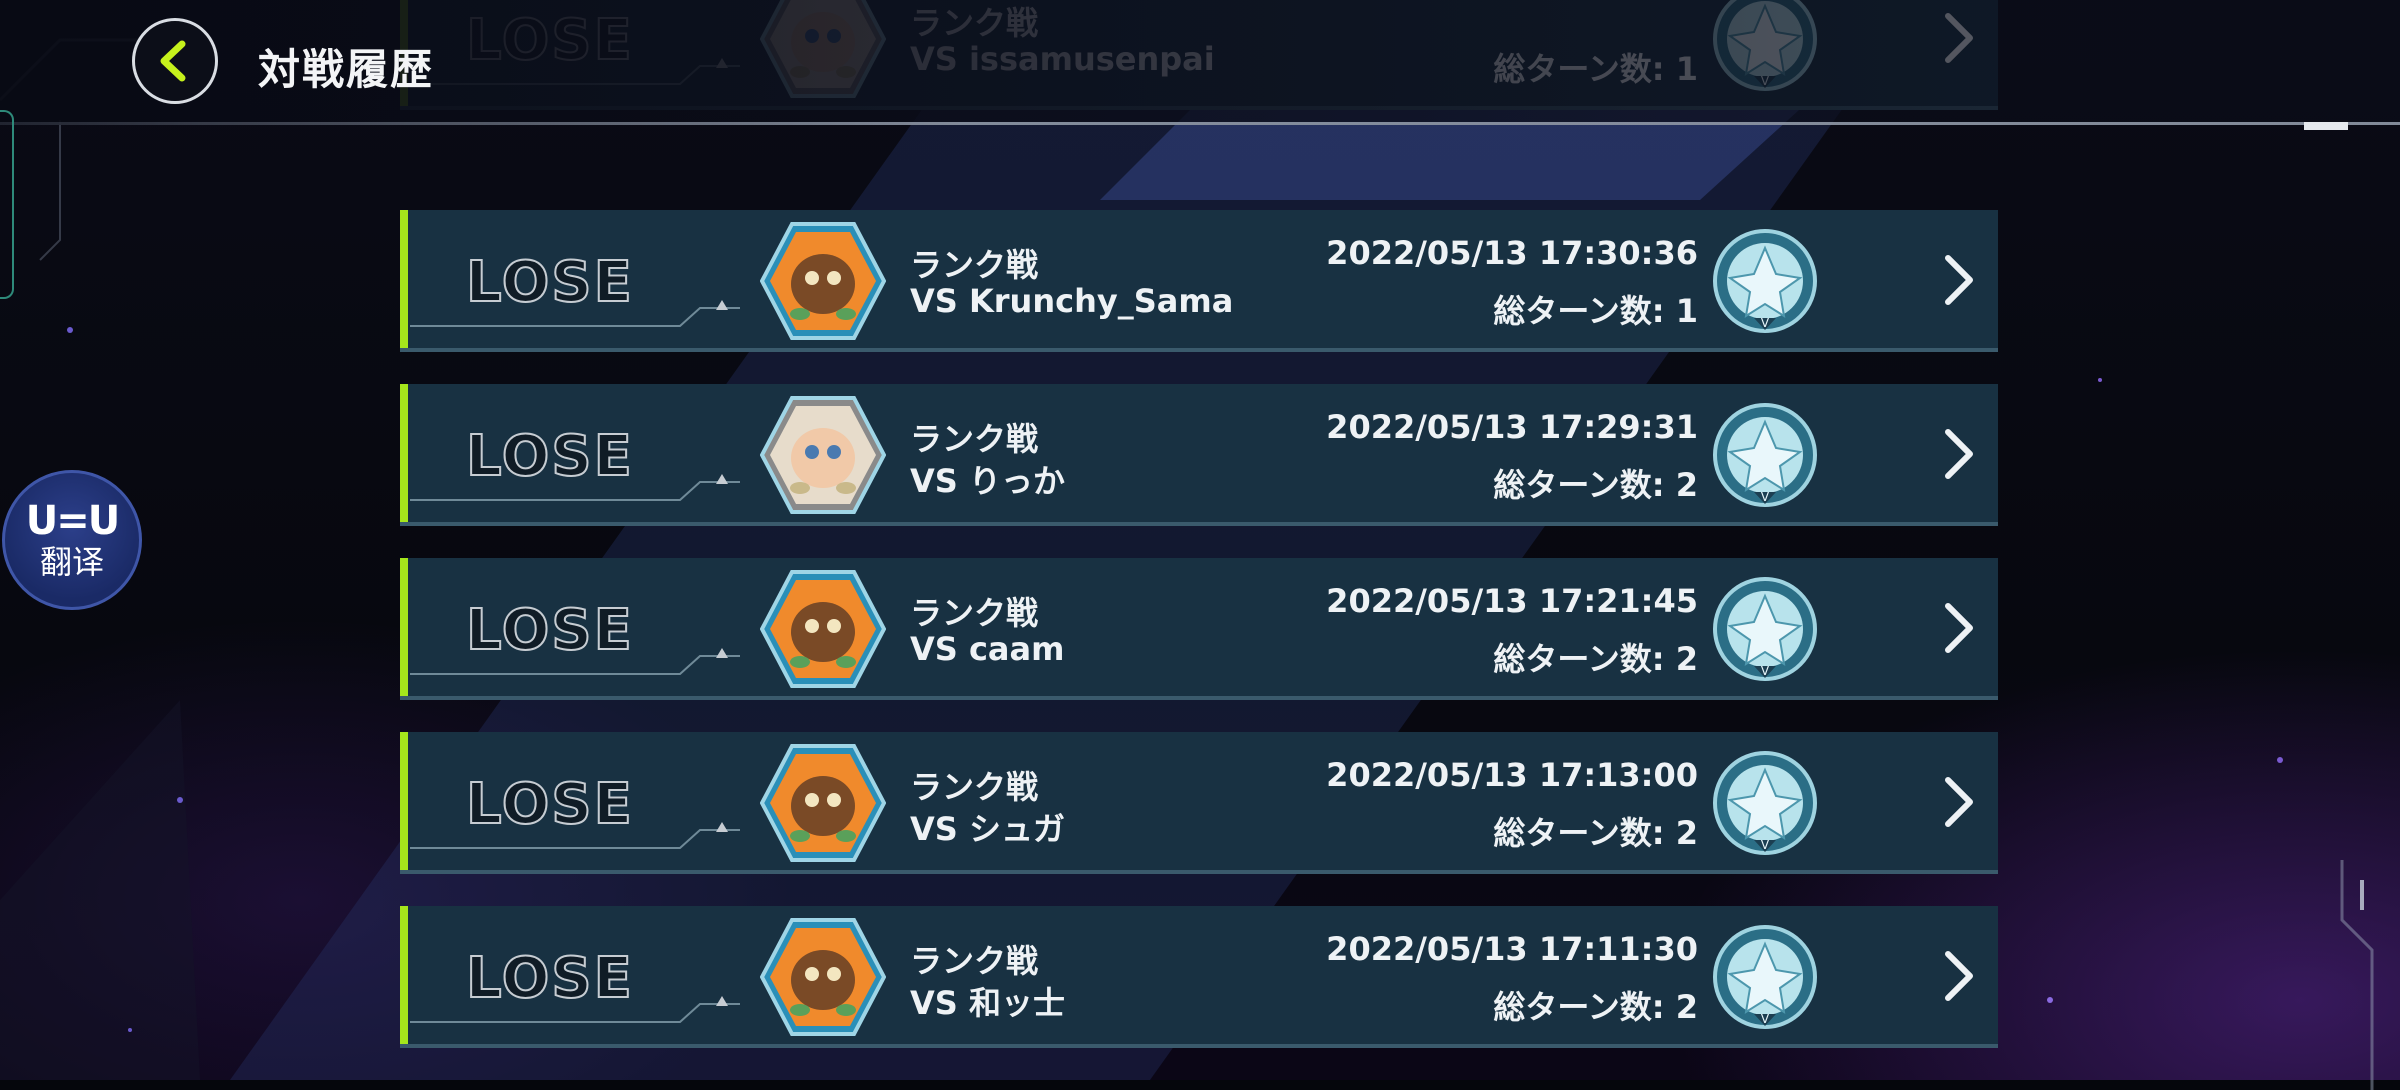  Describe the element at coordinates (7, 204) in the screenshot. I see `side-tab-edge` at that location.